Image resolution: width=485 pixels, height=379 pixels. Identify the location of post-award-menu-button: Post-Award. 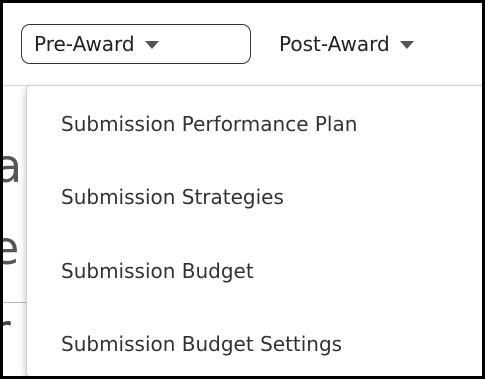
(346, 44).